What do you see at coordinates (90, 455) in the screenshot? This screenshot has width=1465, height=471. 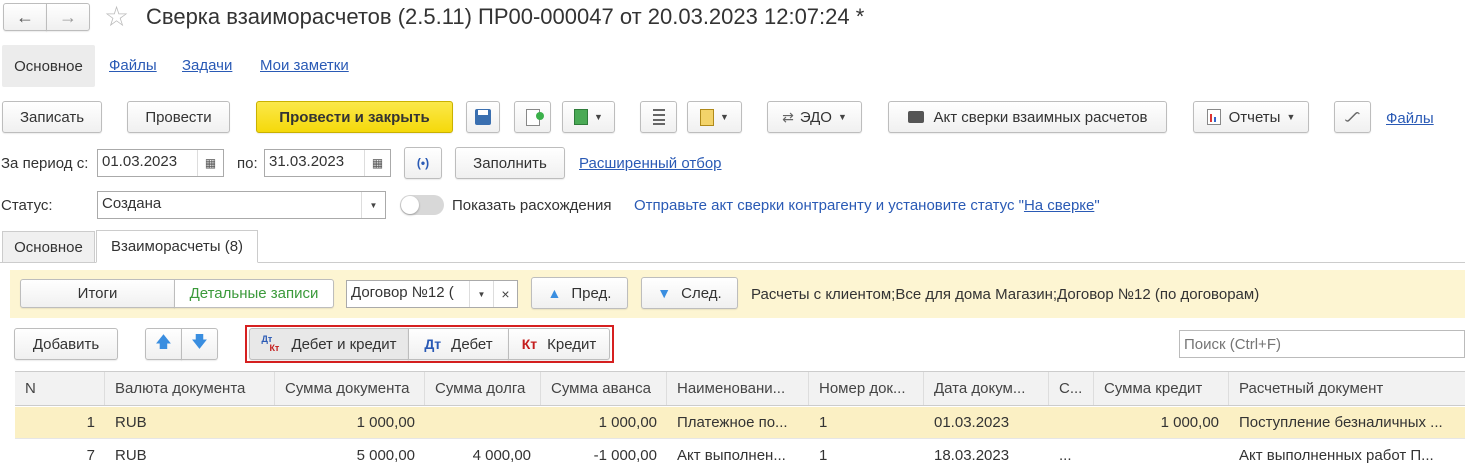 I see `cell-n: 7` at bounding box center [90, 455].